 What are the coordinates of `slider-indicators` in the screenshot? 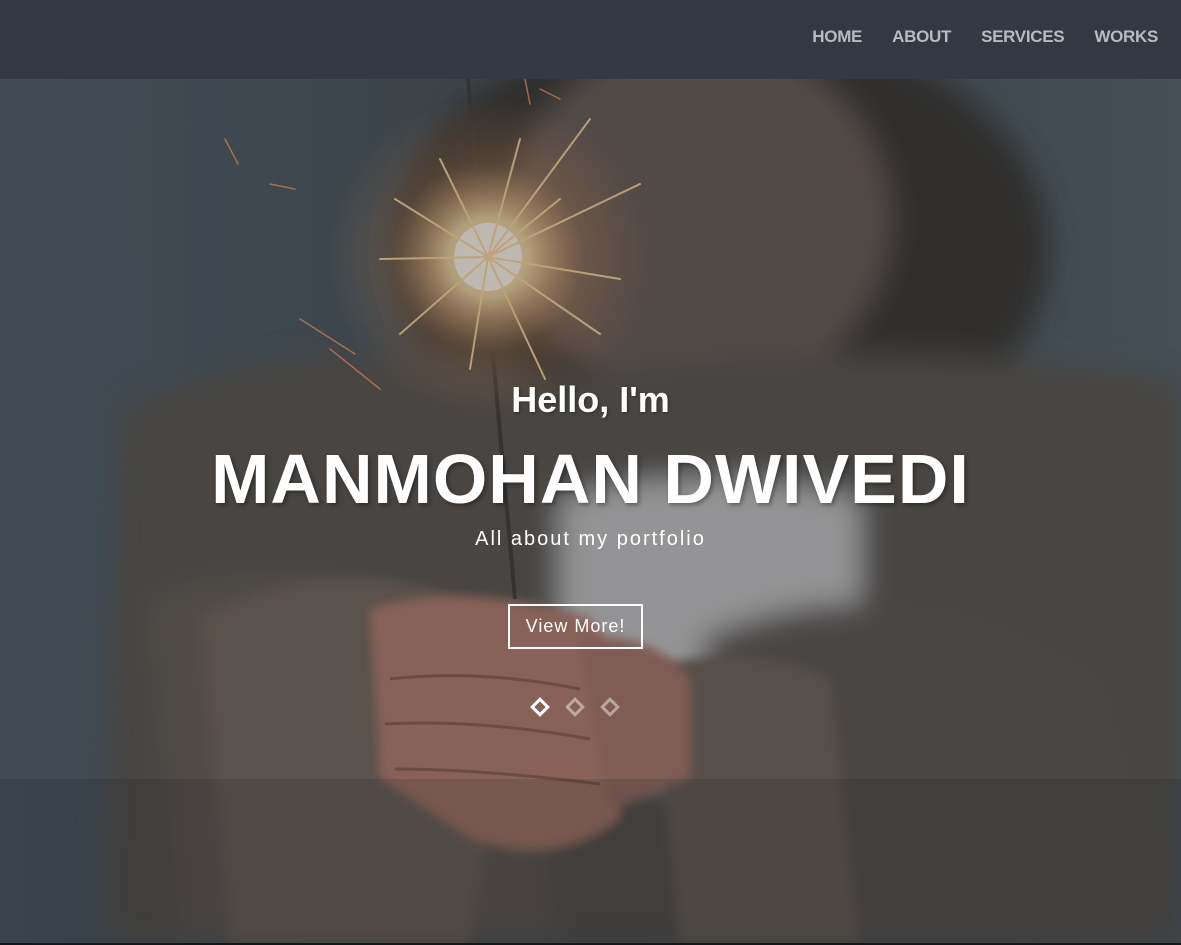 It's located at (583, 707).